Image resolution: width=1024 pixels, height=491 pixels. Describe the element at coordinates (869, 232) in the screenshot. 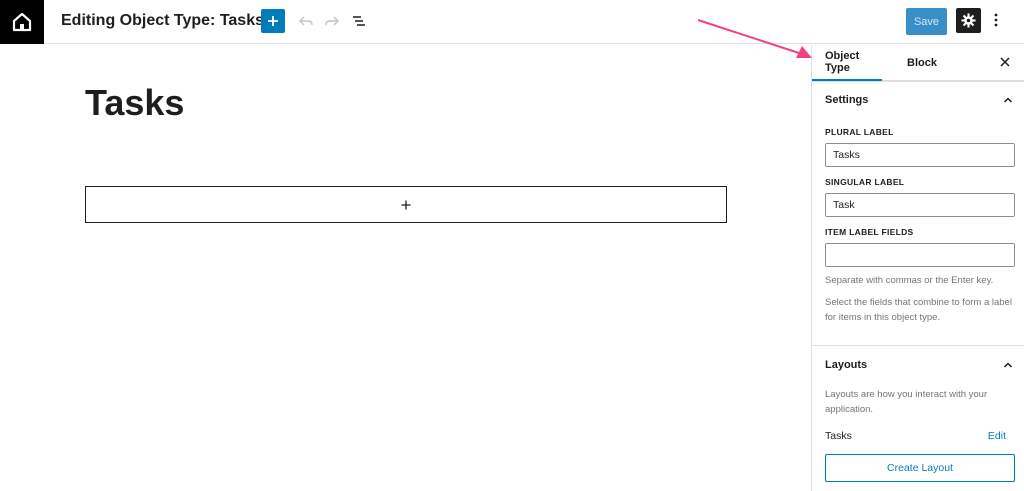

I see `item-label-fields-label: ITEM LABEL FIELDS` at that location.